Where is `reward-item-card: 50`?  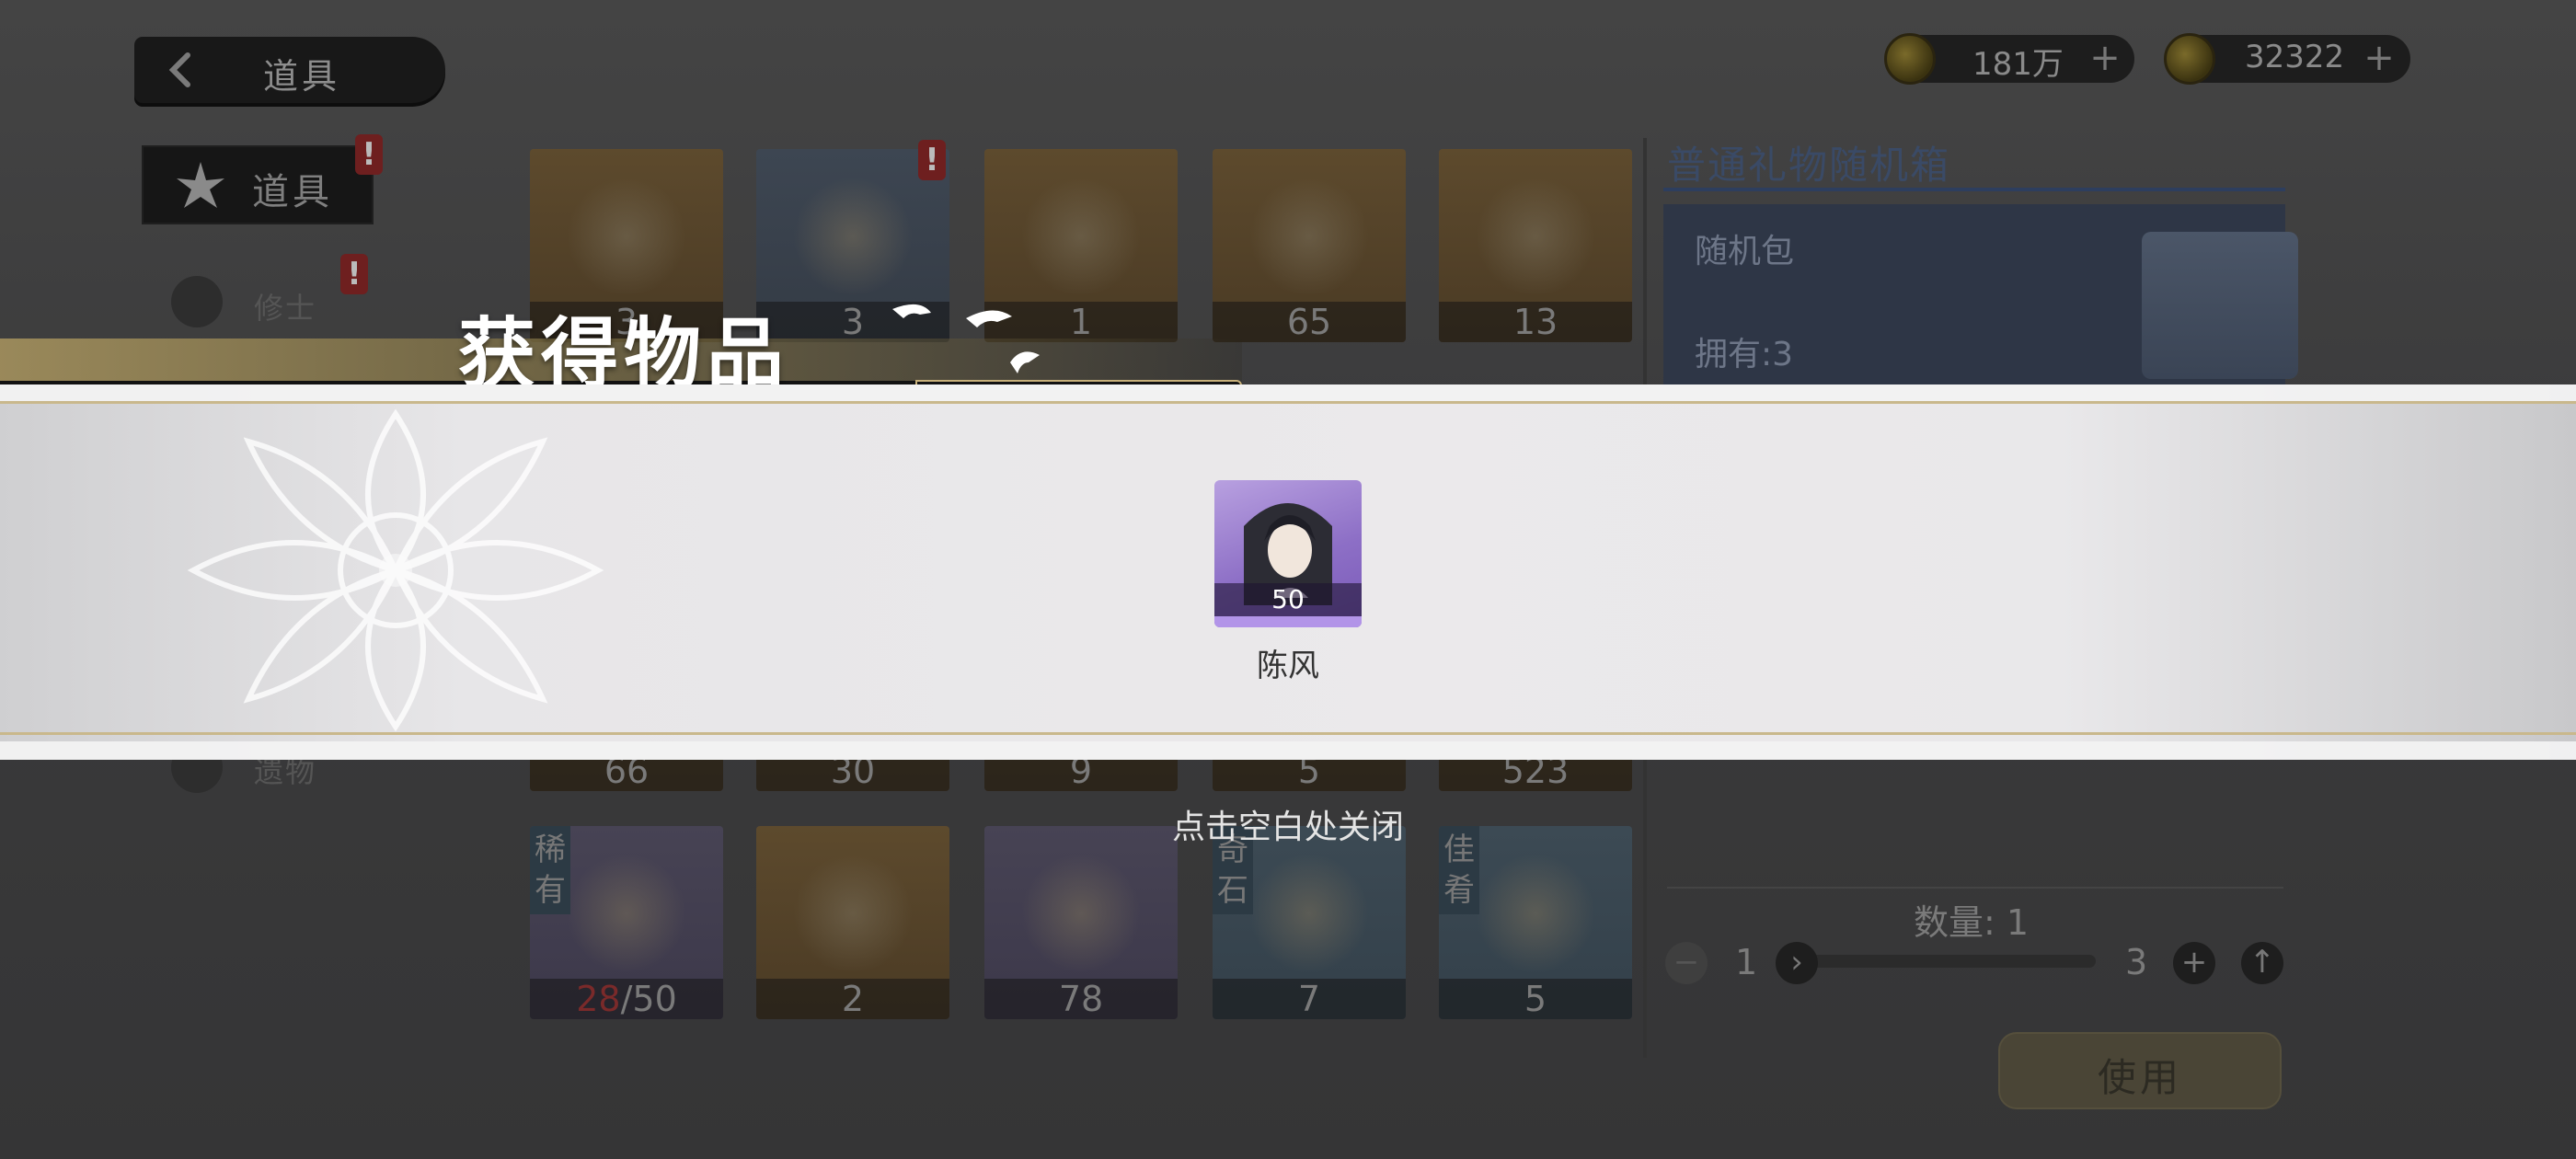 reward-item-card: 50 is located at coordinates (1288, 553).